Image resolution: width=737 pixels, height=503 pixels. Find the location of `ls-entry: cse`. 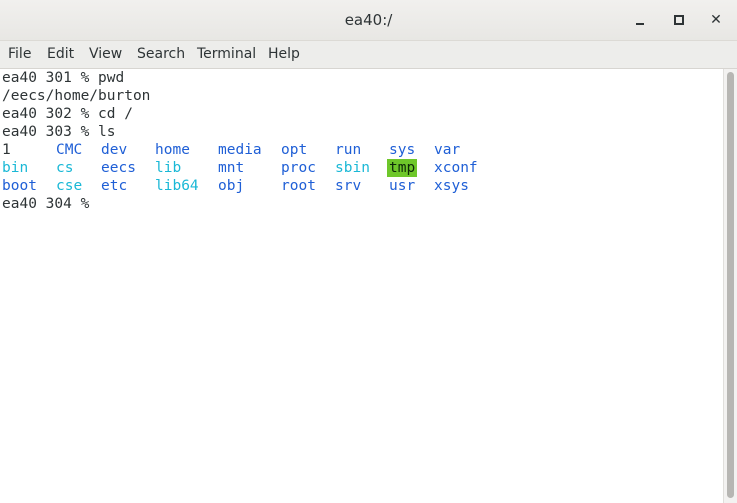

ls-entry: cse is located at coordinates (69, 186).